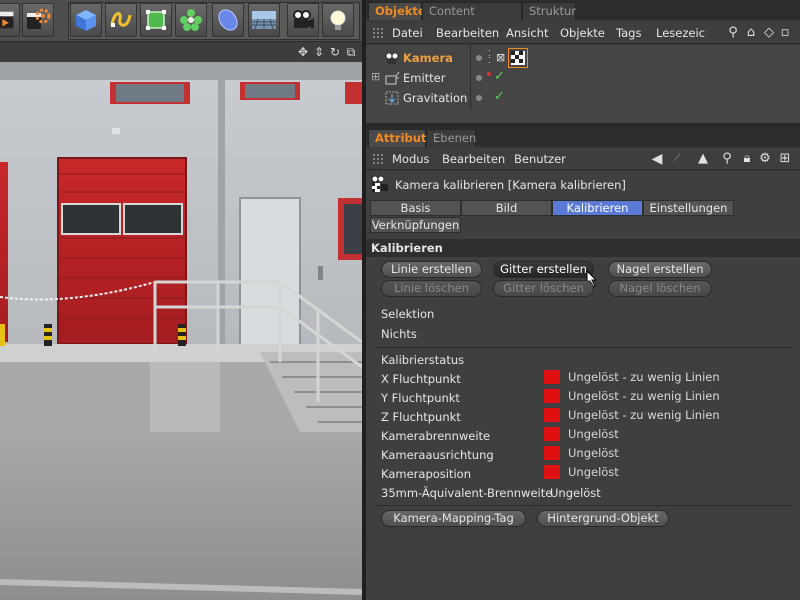  Describe the element at coordinates (392, 58) in the screenshot. I see `camera-object-icon` at that location.